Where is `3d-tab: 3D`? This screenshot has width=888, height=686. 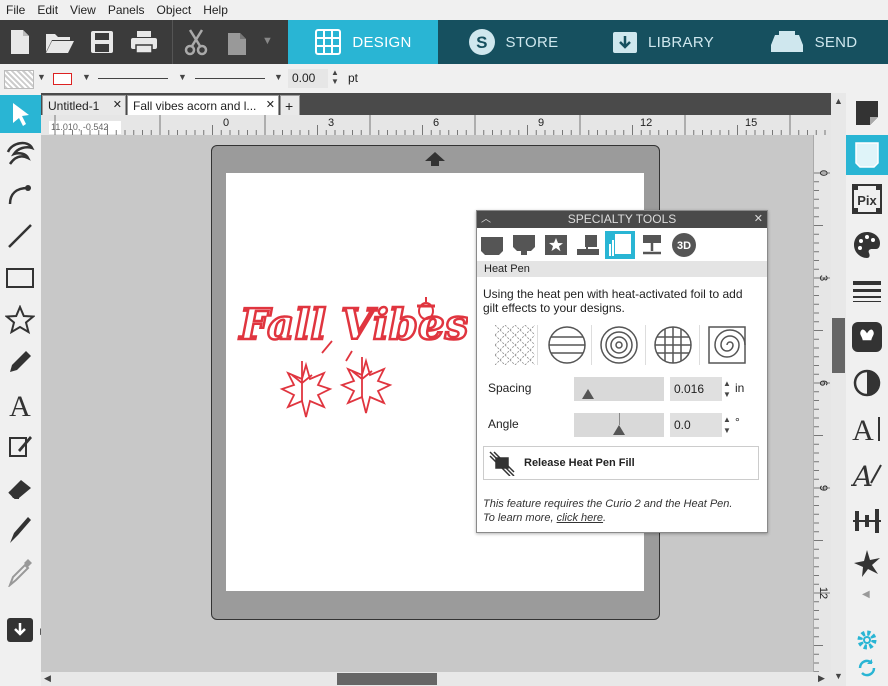
3d-tab: 3D is located at coordinates (684, 245).